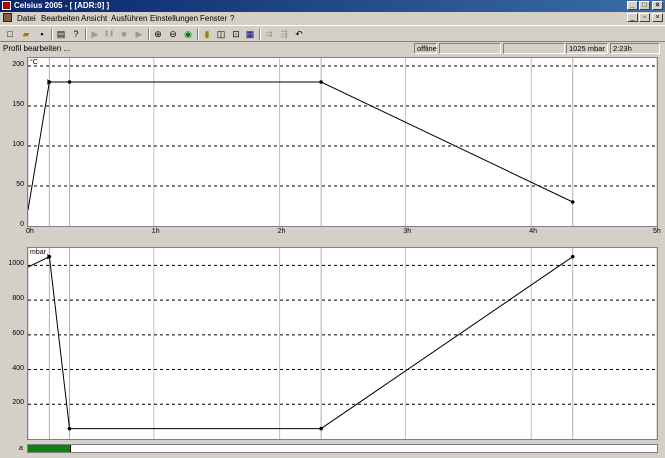 The width and height of the screenshot is (665, 458). What do you see at coordinates (657, 17) in the screenshot?
I see `mdi-close-button: ×` at bounding box center [657, 17].